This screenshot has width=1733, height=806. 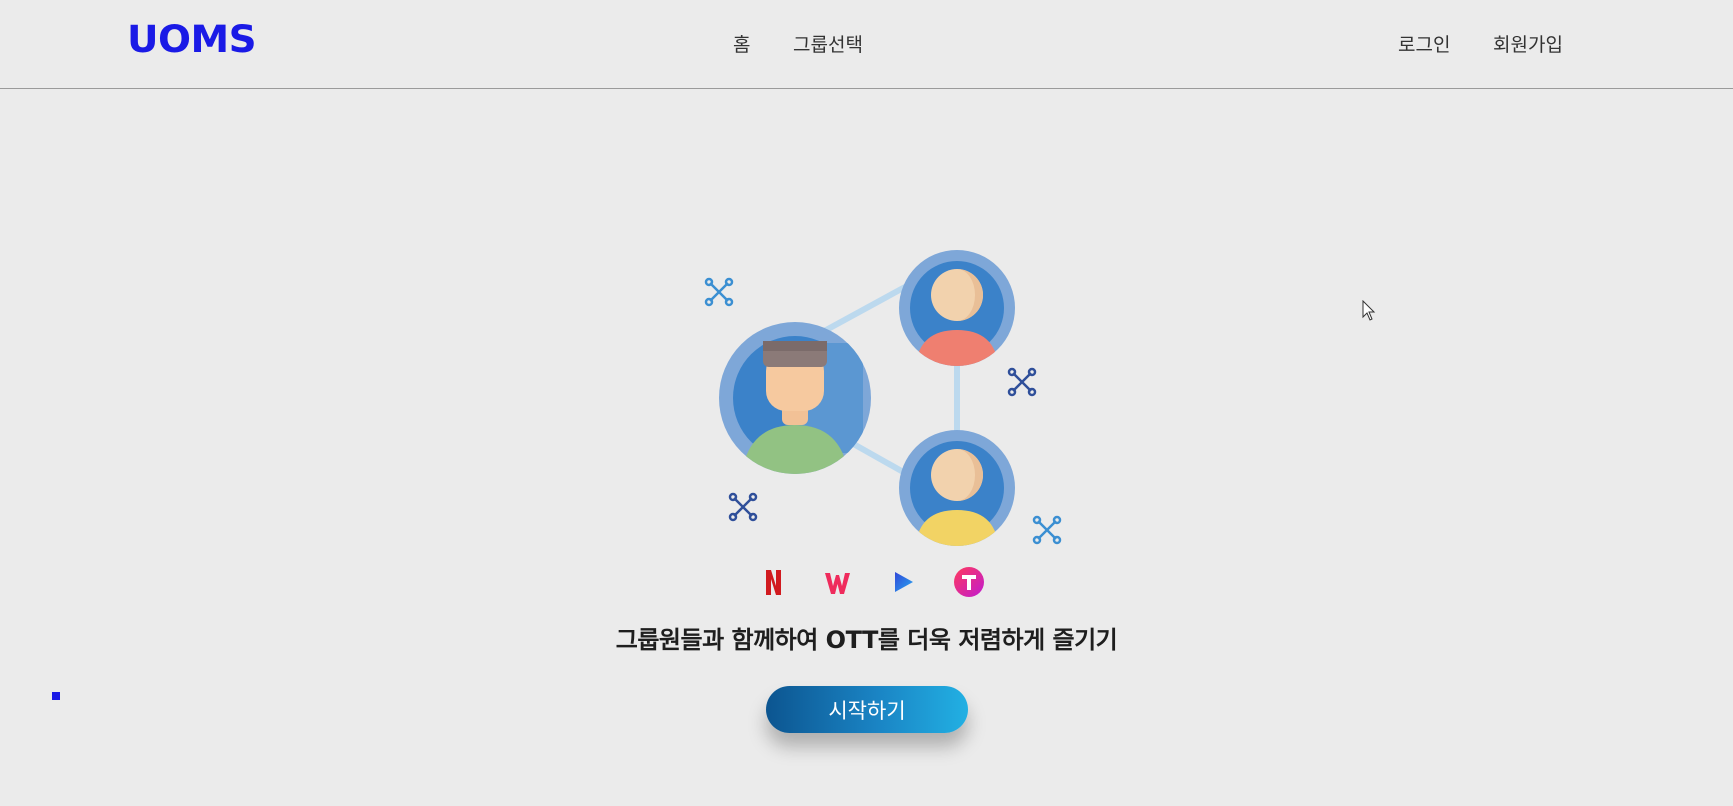 I want to click on nav-home-link: 홈, so click(x=741, y=43).